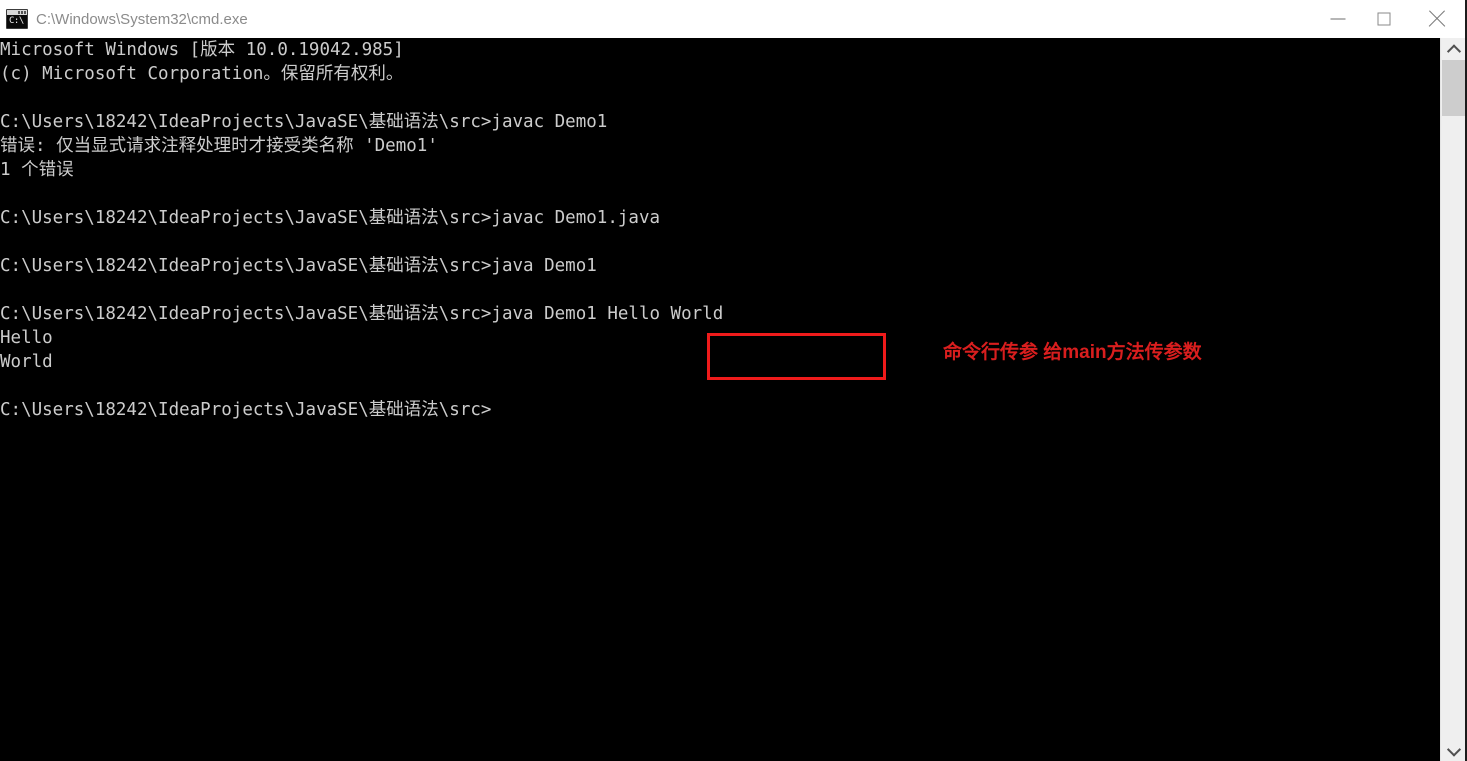 The width and height of the screenshot is (1467, 761). Describe the element at coordinates (26, 338) in the screenshot. I see `console-line: Hello` at that location.